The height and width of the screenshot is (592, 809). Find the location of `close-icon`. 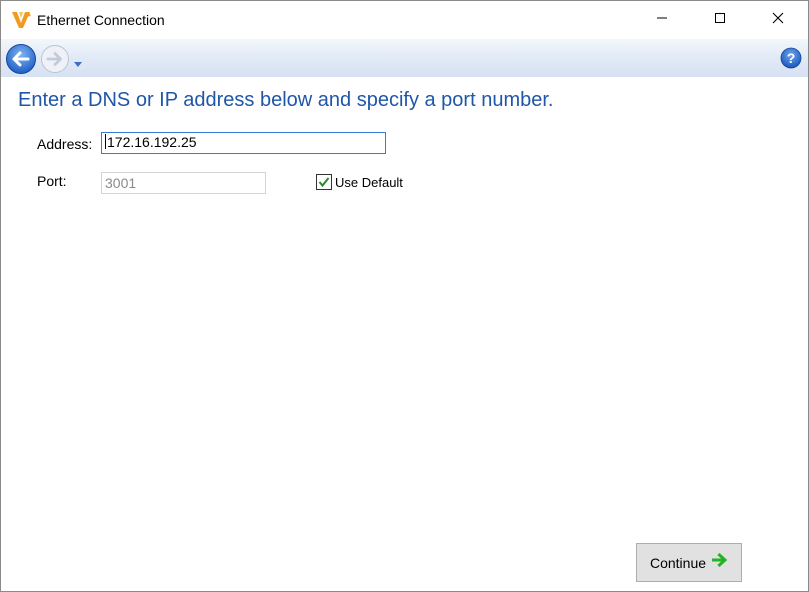

close-icon is located at coordinates (778, 20).